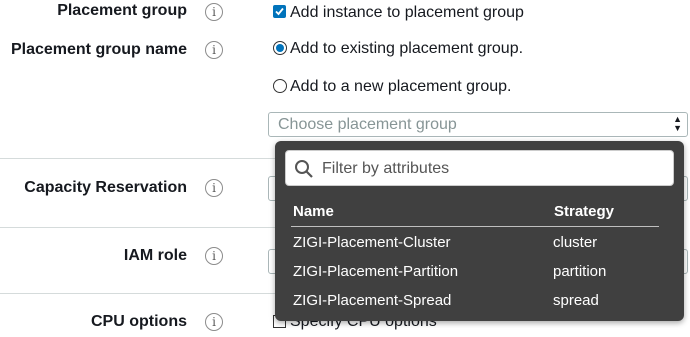 The image size is (690, 337). What do you see at coordinates (372, 242) in the screenshot?
I see `row-name: ZIGI-Placement-Cluster` at bounding box center [372, 242].